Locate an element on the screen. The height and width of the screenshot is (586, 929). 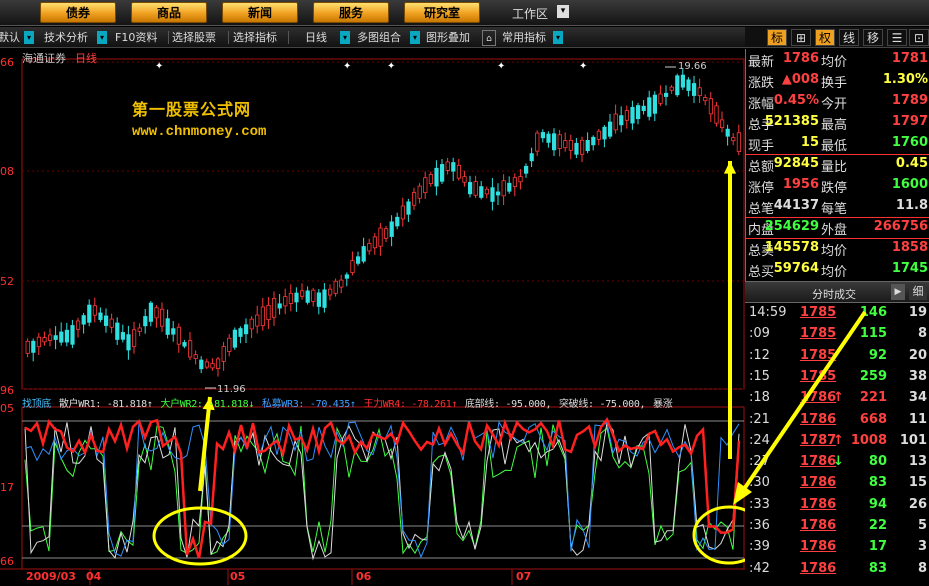
quote-row: 总笔 44137 每笔 11.8 is located at coordinates (837, 206).